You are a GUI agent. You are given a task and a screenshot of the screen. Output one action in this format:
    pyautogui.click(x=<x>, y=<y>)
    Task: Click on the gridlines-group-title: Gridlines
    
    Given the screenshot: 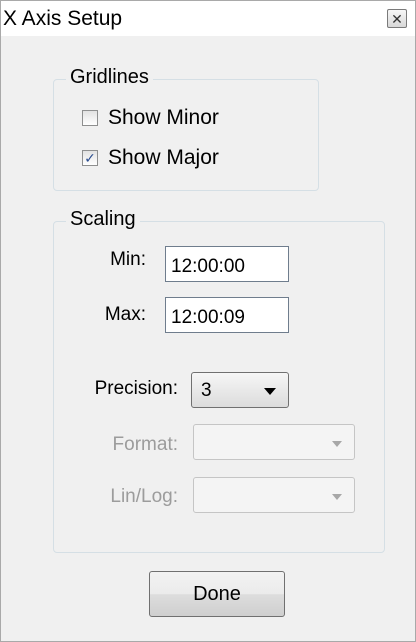 What is the action you would take?
    pyautogui.click(x=109, y=77)
    